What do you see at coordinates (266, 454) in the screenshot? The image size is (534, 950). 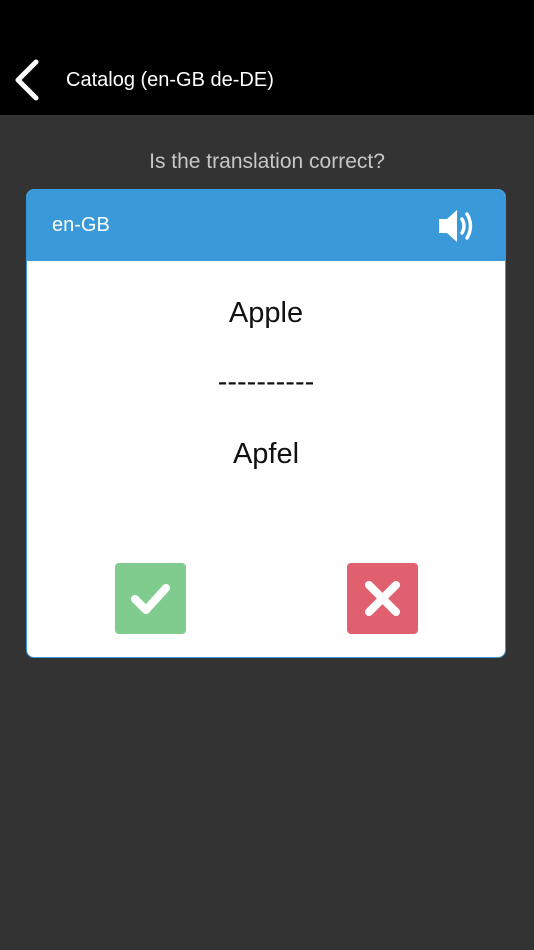 I see `target-word: Apfel` at bounding box center [266, 454].